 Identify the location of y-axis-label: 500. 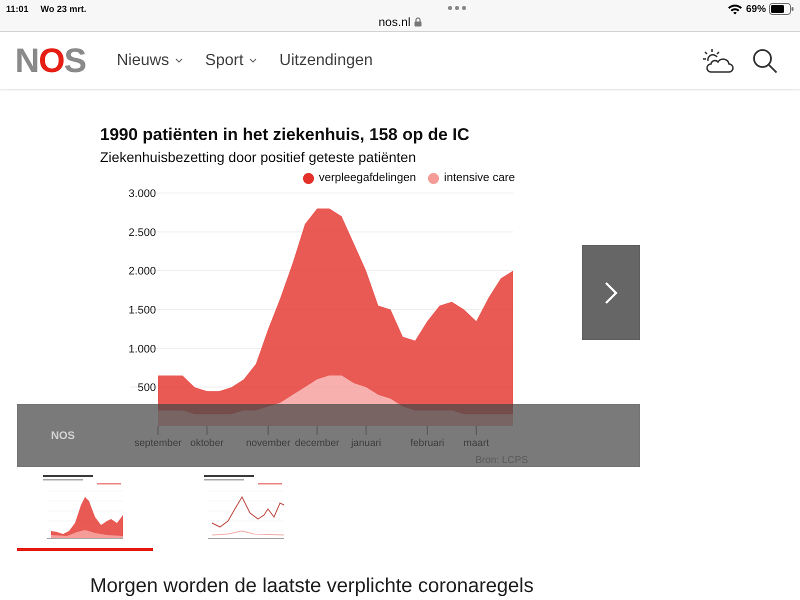
(147, 388).